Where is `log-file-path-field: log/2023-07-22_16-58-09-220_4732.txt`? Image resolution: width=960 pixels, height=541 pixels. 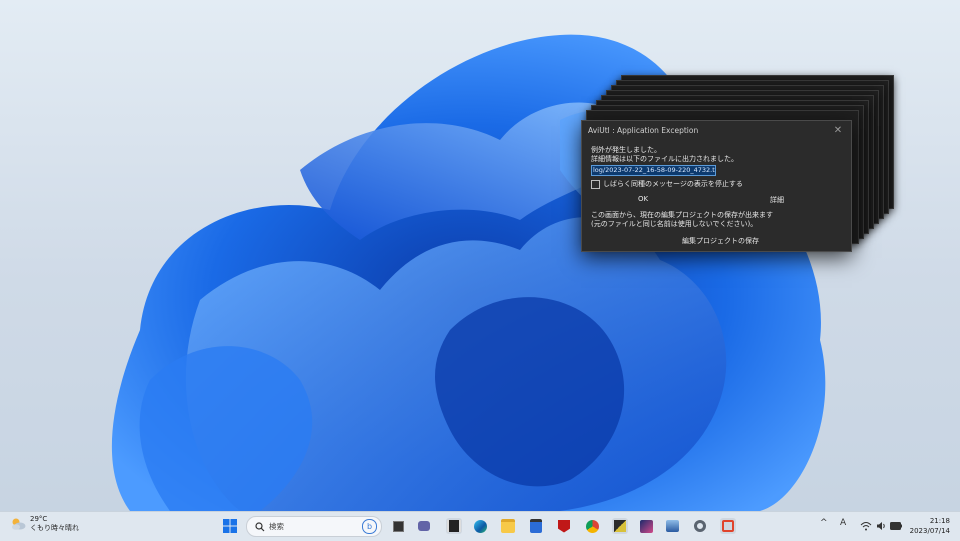
log-file-path-field: log/2023-07-22_16-58-09-220_4732.txt is located at coordinates (653, 170).